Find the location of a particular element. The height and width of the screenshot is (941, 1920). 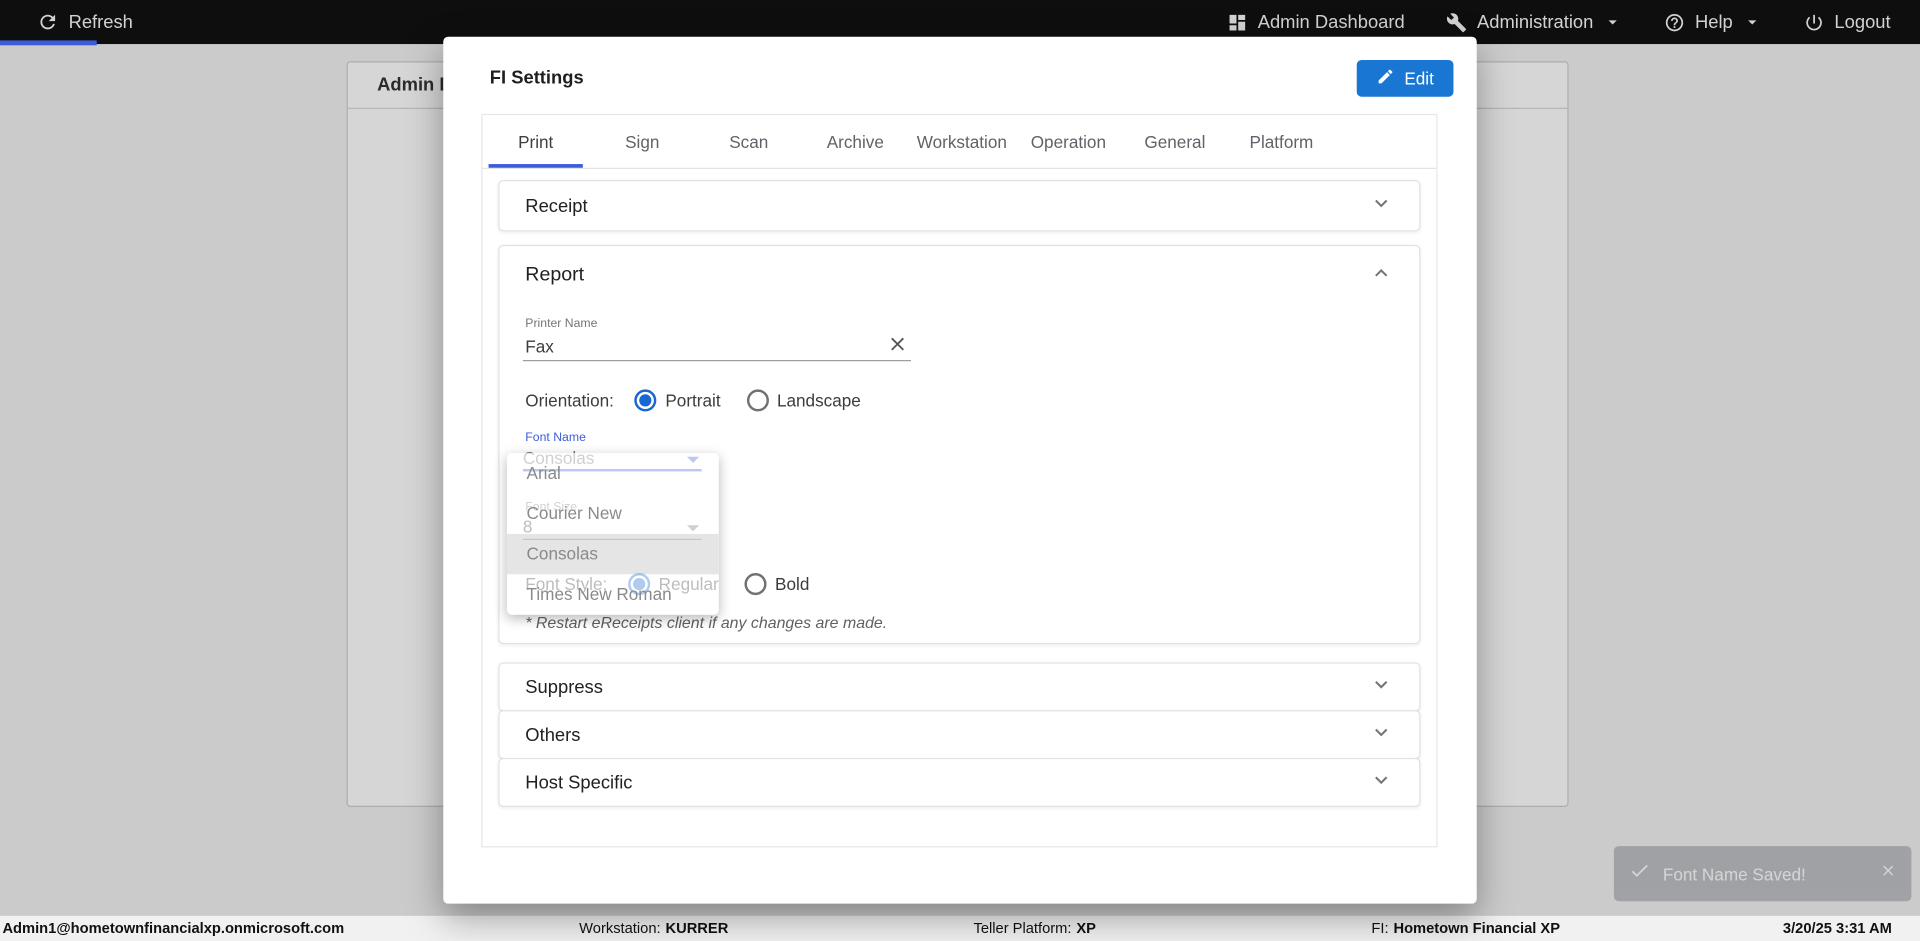

help-icon is located at coordinates (1674, 22).